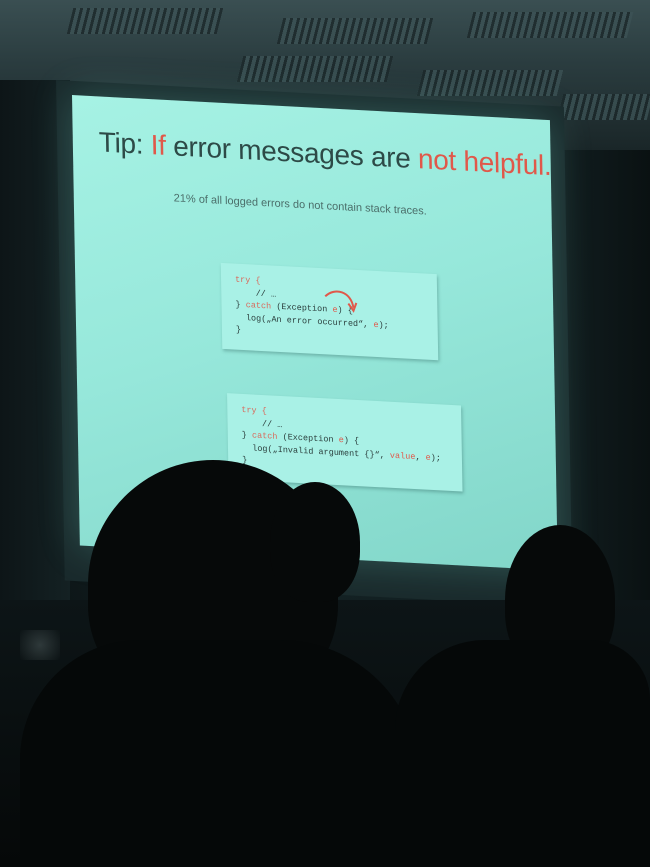 The image size is (650, 867). What do you see at coordinates (315, 451) in the screenshot?
I see `code-line: log(„Invalid argument {}“,` at bounding box center [315, 451].